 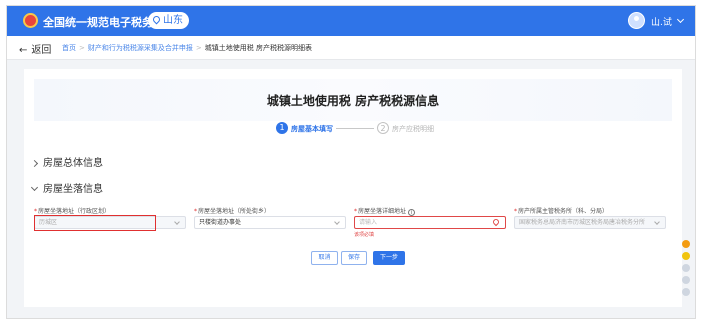 What do you see at coordinates (383, 128) in the screenshot?
I see `step-2-number: 2` at bounding box center [383, 128].